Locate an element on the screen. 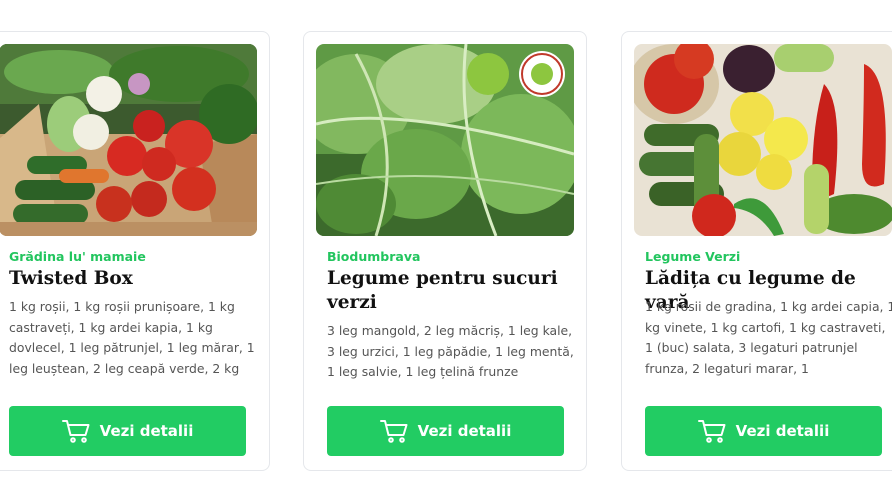  product-title: Legume pentru sucuri verzi is located at coordinates (456, 291).